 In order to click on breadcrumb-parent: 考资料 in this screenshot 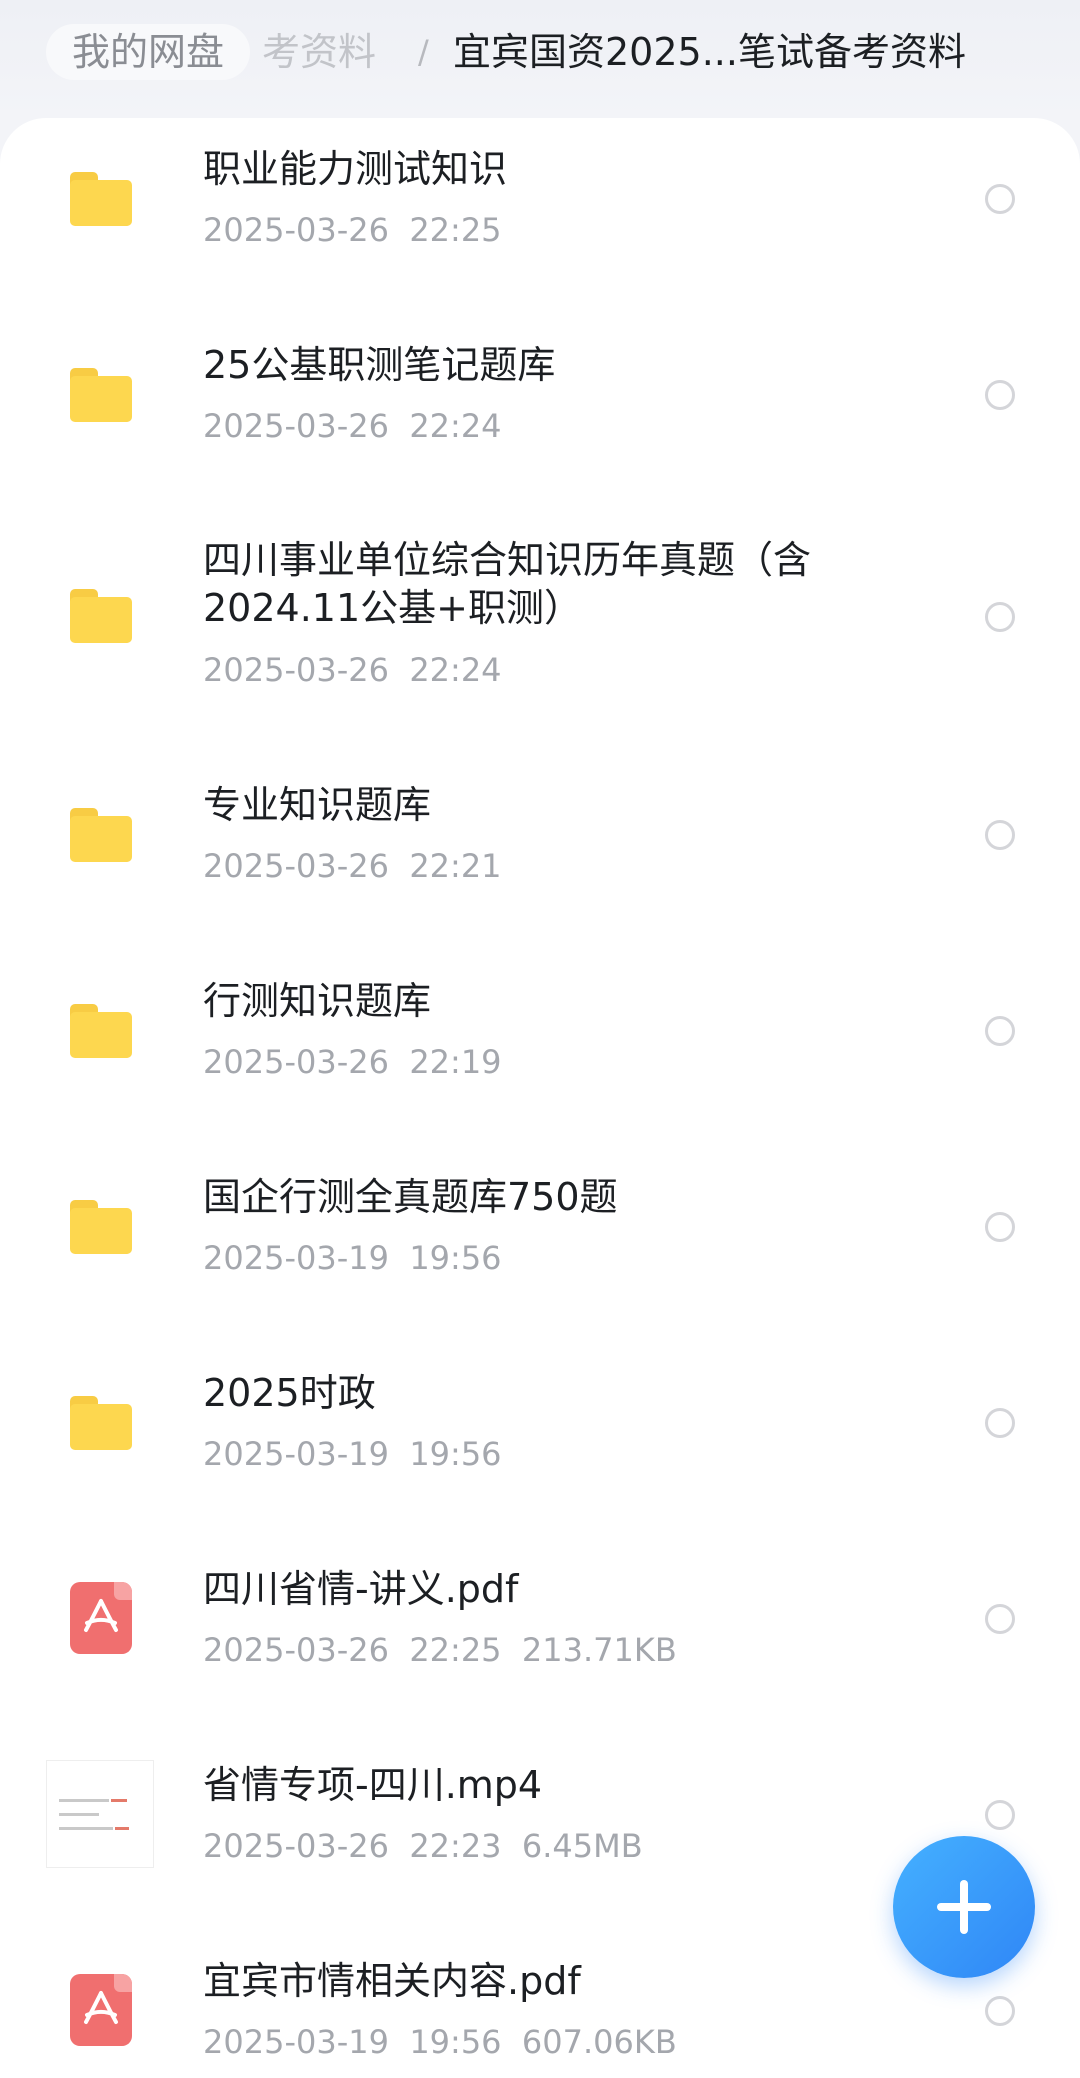, I will do `click(319, 52)`.